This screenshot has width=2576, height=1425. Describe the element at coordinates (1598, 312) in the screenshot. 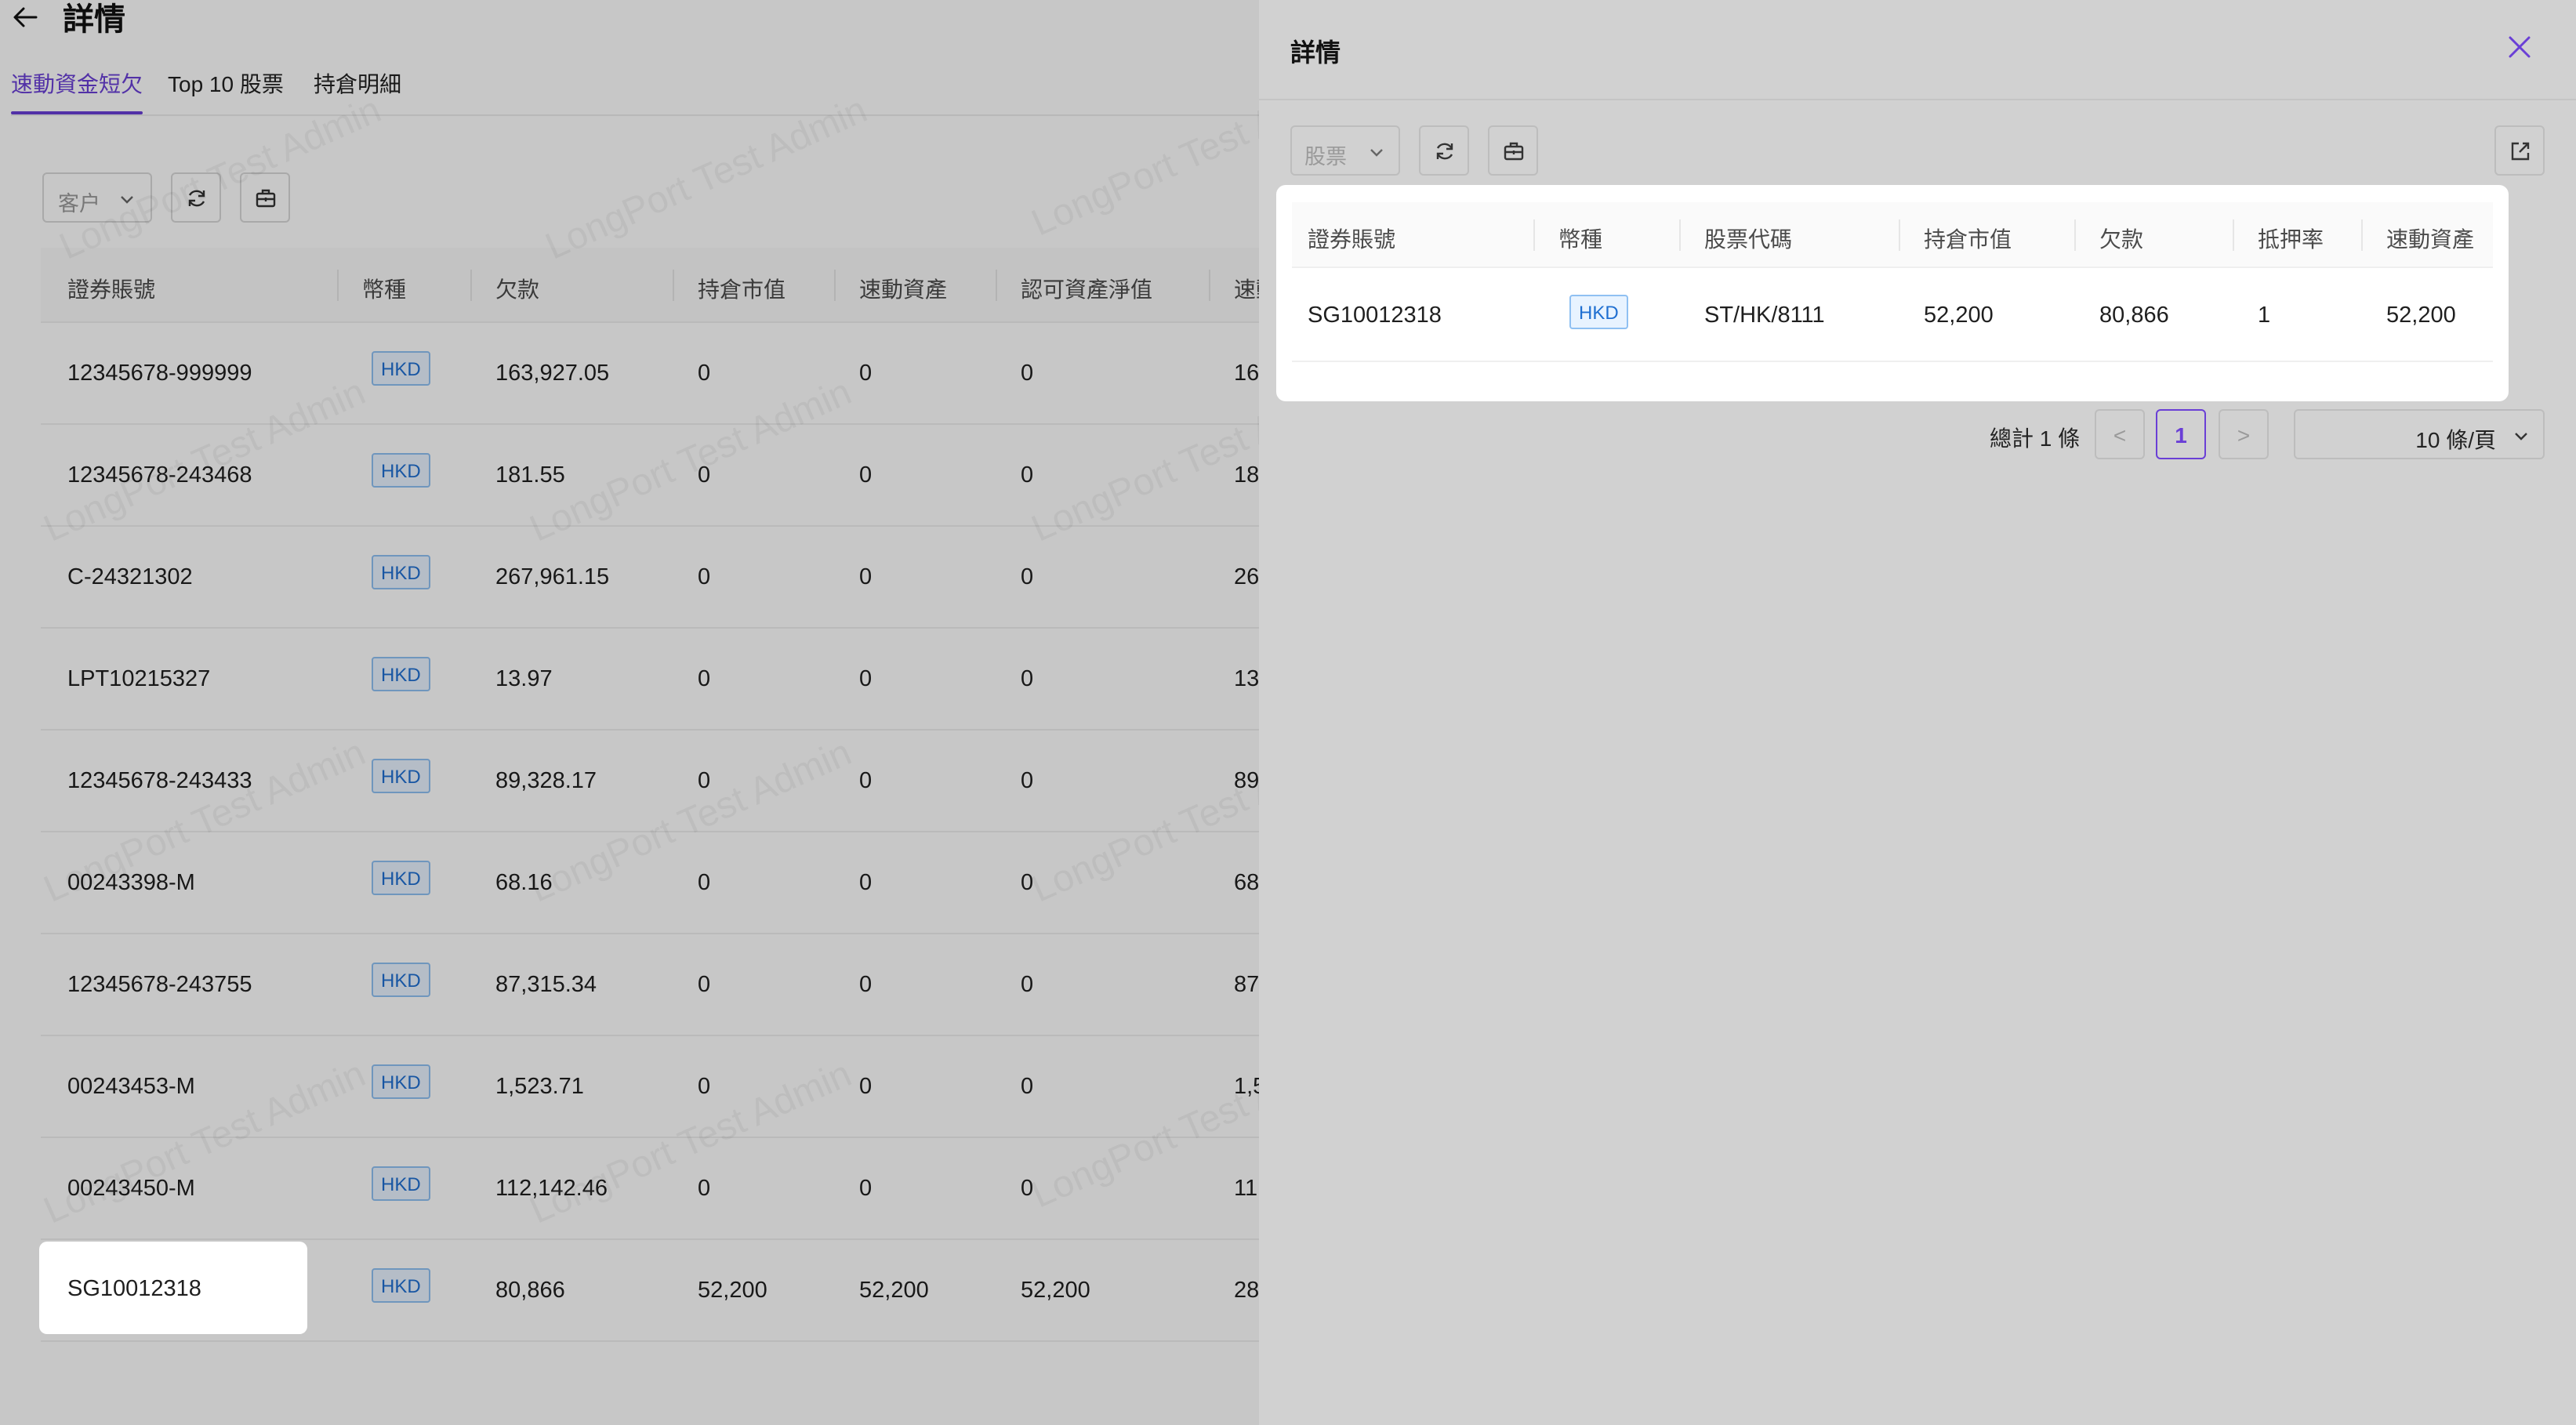

I see `currency-tag: HKD` at that location.